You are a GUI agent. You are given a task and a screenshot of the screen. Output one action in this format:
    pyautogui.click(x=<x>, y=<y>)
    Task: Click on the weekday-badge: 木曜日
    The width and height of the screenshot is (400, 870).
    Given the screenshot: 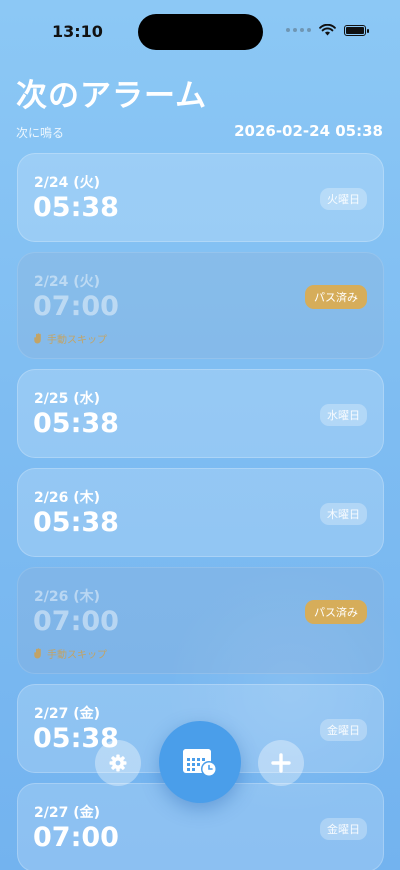 What is the action you would take?
    pyautogui.click(x=343, y=514)
    